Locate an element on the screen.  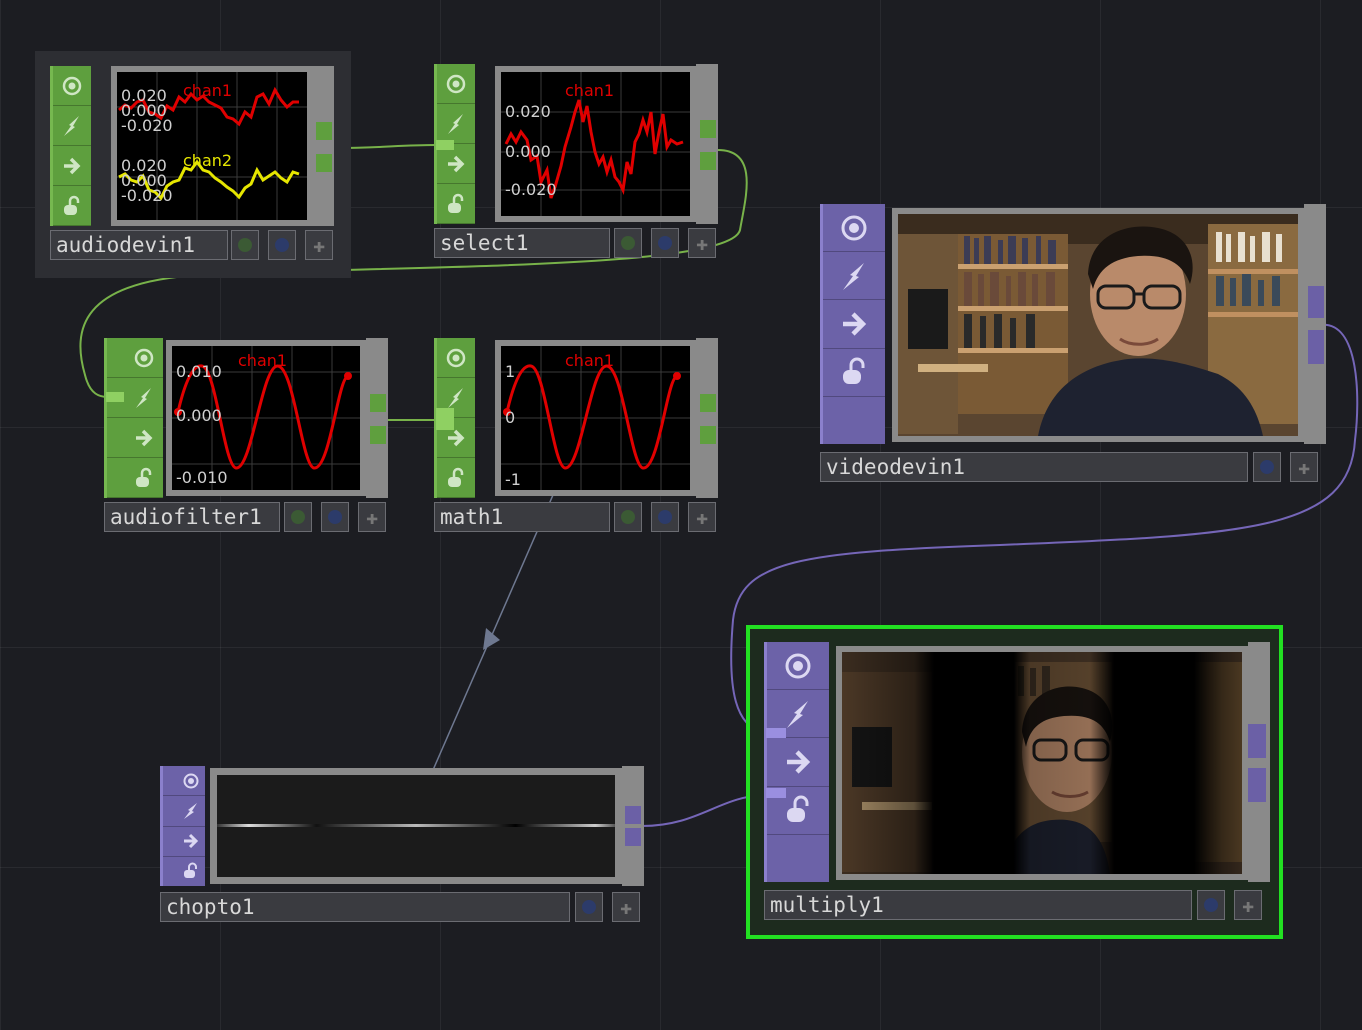
axis-label: 0 is located at coordinates (510, 417).